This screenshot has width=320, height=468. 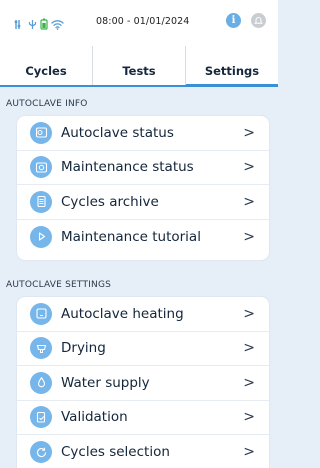 What do you see at coordinates (94, 417) in the screenshot?
I see `menu-item-label: Validation` at bounding box center [94, 417].